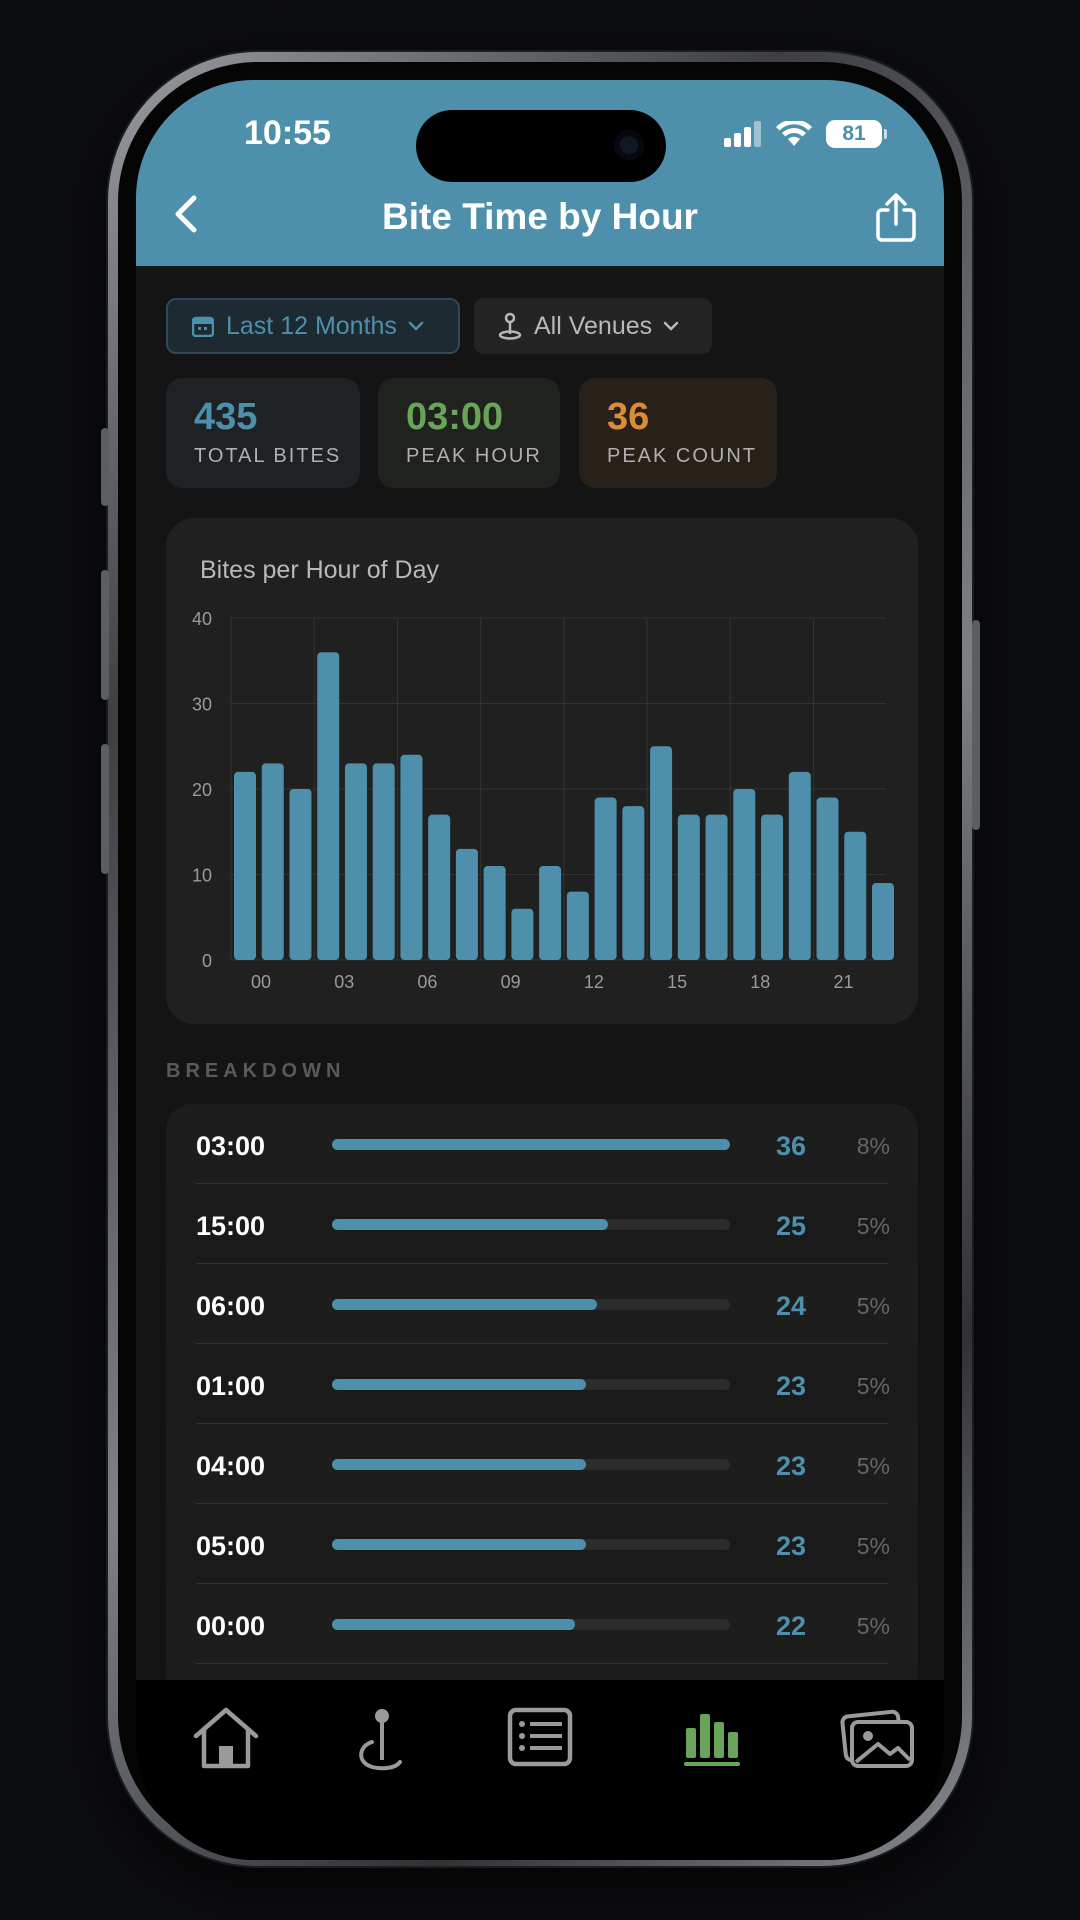 The image size is (1080, 1920). I want to click on x-tick-label: 06, so click(427, 982).